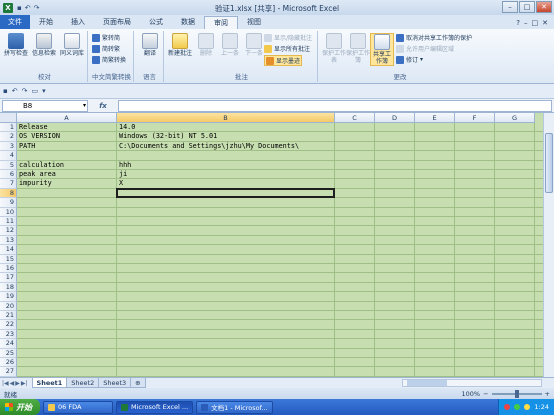  Describe the element at coordinates (117, 22) in the screenshot. I see `tab-page-layout: 页面布局` at that location.